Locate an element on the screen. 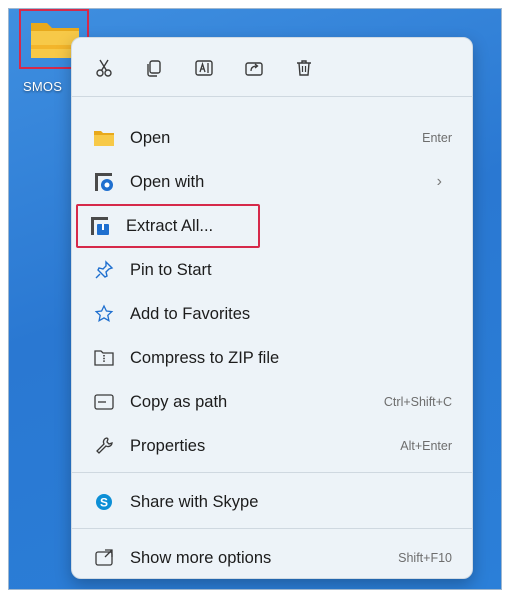 The width and height of the screenshot is (508, 595). open-folder-icon is located at coordinates (104, 138).